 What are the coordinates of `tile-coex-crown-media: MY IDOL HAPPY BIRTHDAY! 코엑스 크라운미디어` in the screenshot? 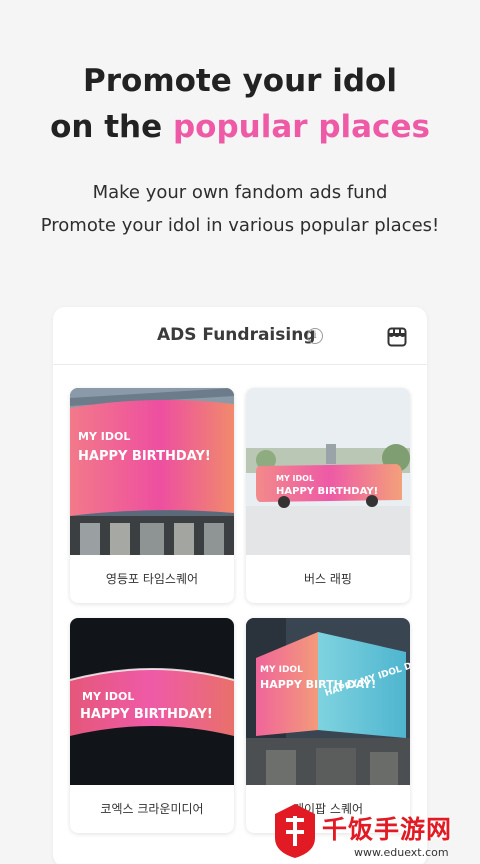 It's located at (152, 725).